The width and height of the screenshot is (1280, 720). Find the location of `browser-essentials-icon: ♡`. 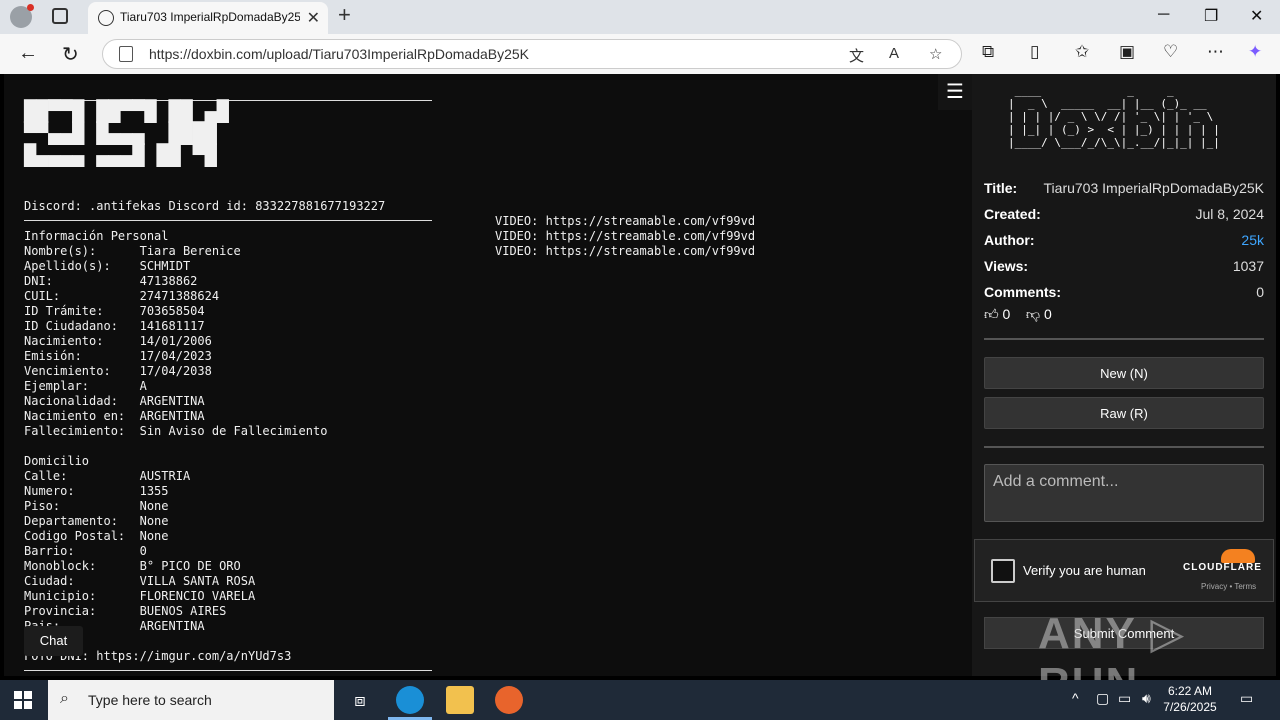

browser-essentials-icon: ♡ is located at coordinates (1170, 52).